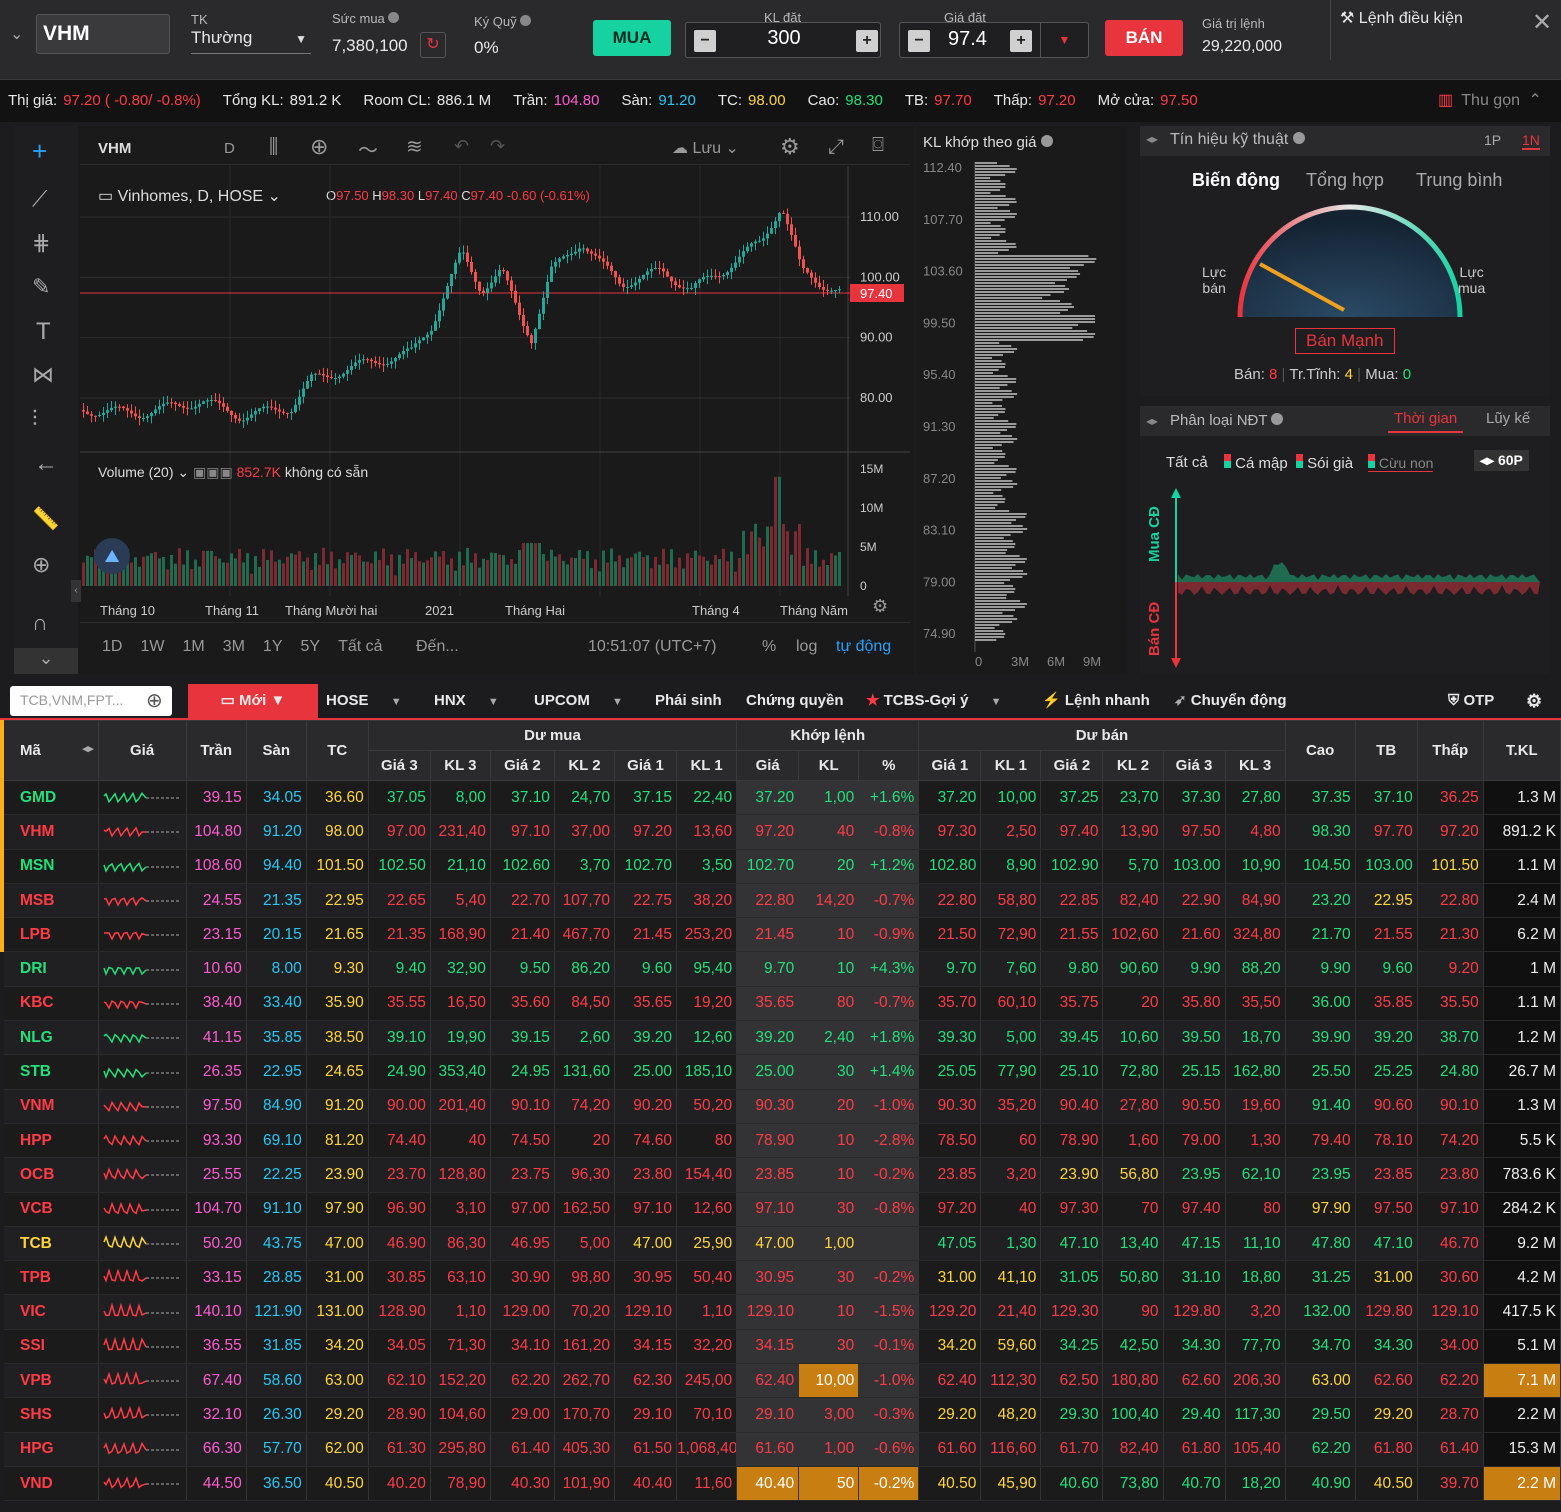 Image resolution: width=1561 pixels, height=1512 pixels. What do you see at coordinates (414, 146) in the screenshot?
I see `compare-icon: ≋` at bounding box center [414, 146].